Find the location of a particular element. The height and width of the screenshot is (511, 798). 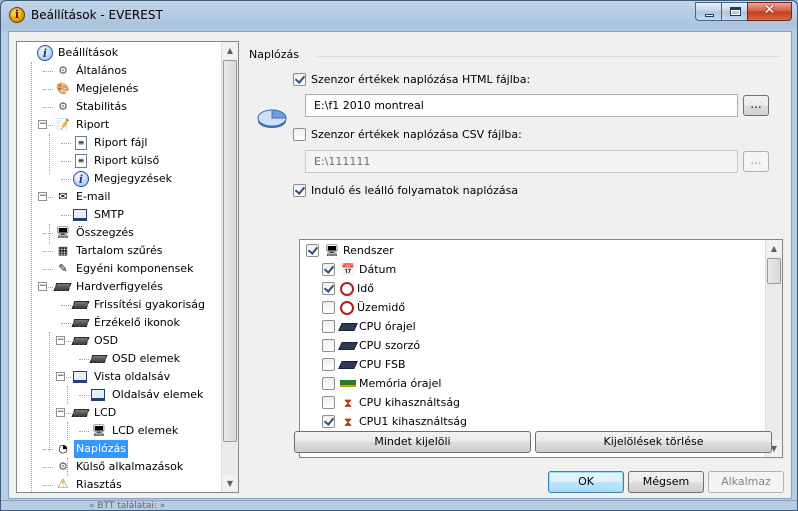

tree-item: LCD is located at coordinates (94, 413).